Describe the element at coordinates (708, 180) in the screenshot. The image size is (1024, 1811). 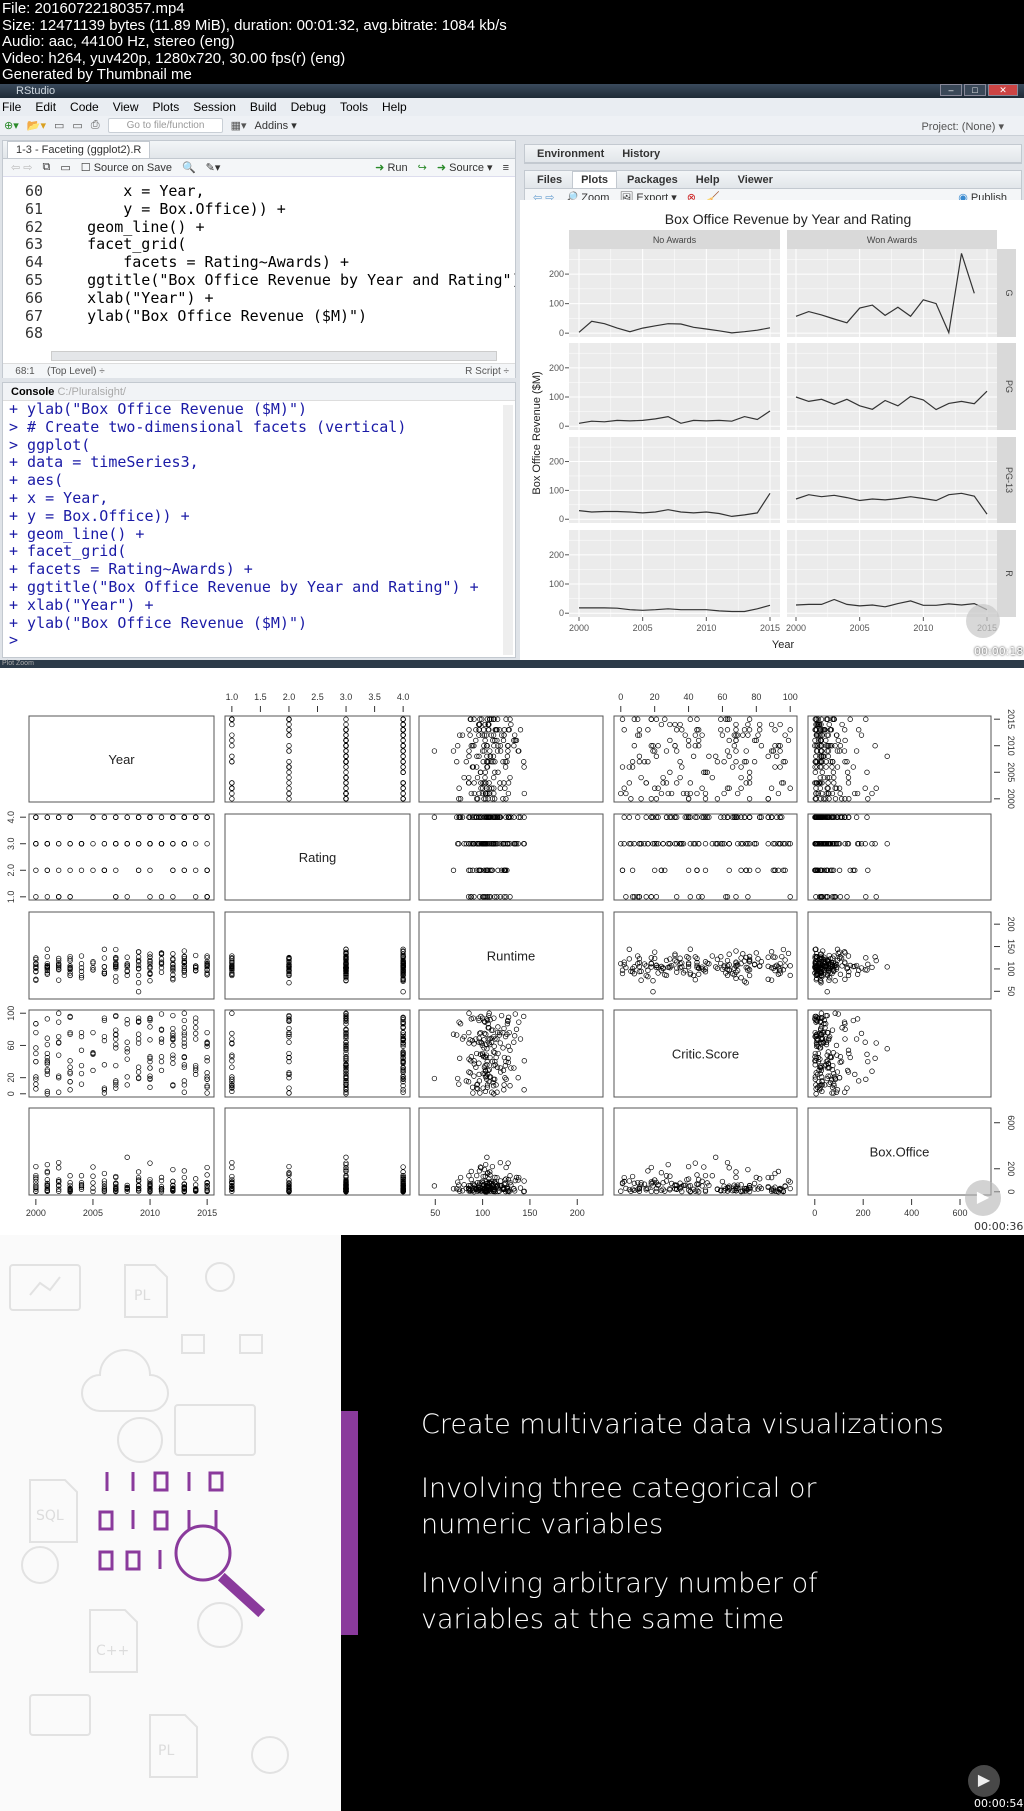
I see `tab-help: Help` at that location.